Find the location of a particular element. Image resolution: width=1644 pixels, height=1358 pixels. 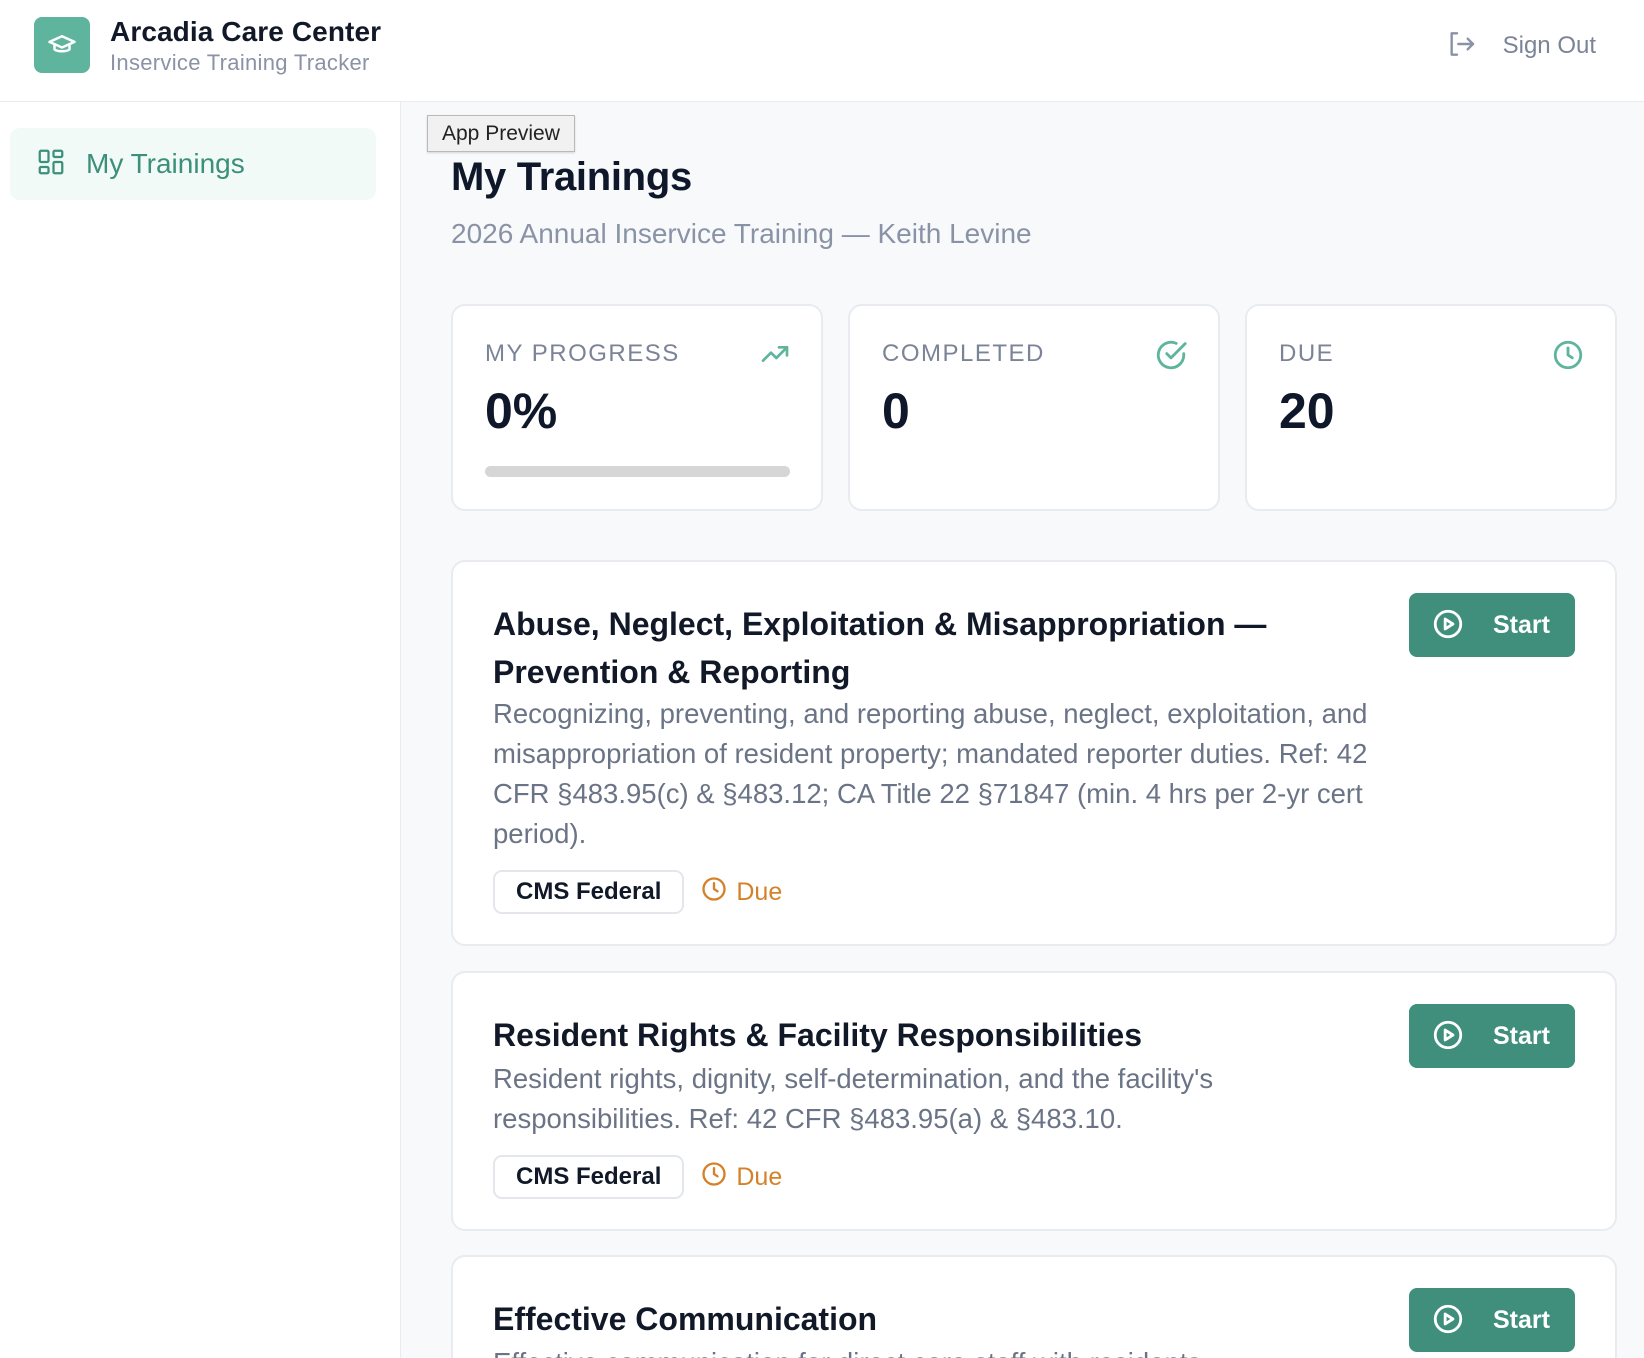

stat-value: 0% is located at coordinates (521, 411).